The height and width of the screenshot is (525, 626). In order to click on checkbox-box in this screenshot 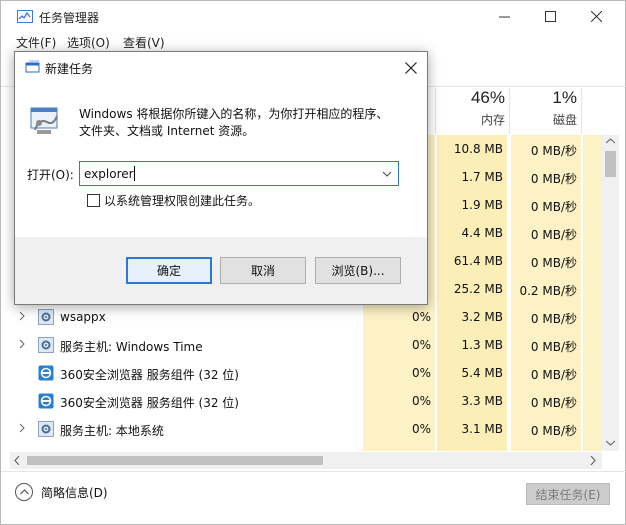, I will do `click(93, 200)`.